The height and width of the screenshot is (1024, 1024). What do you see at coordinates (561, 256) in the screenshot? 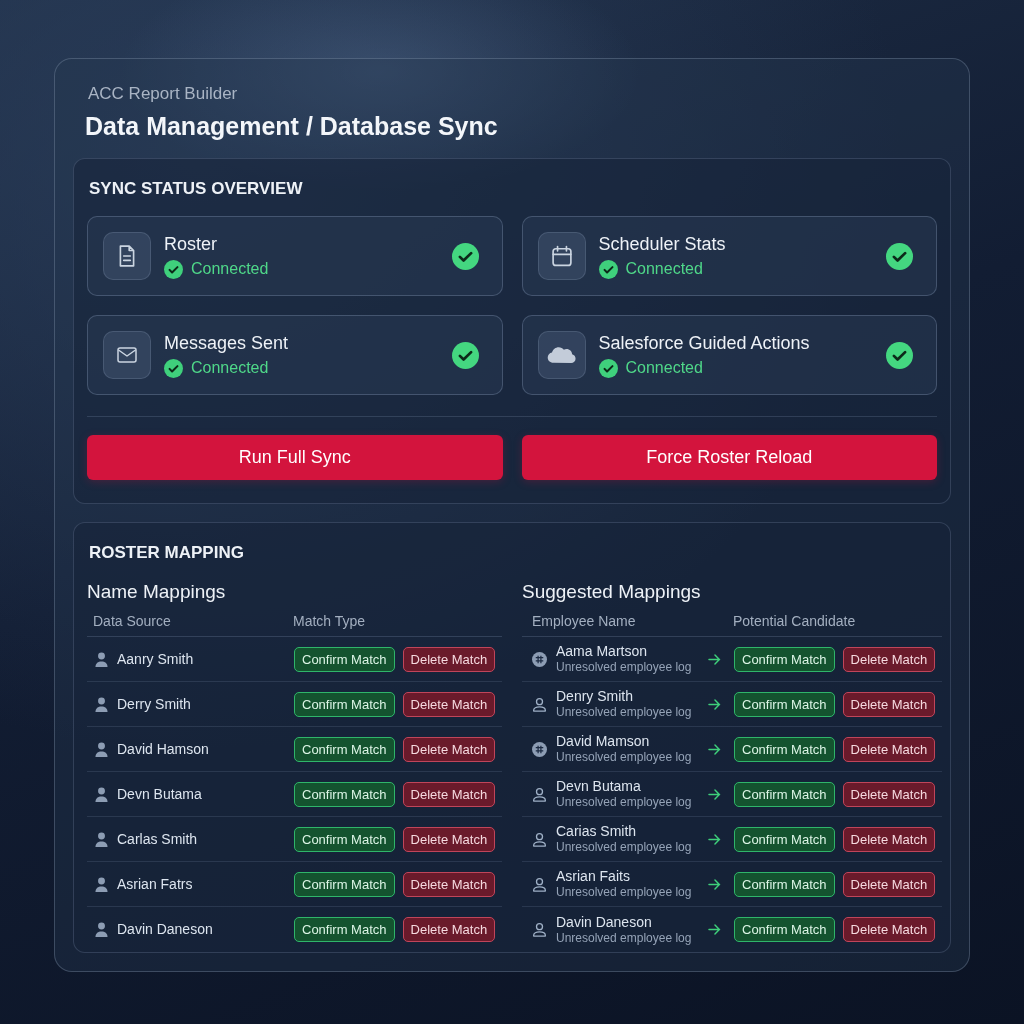
I see `calendar-icon` at bounding box center [561, 256].